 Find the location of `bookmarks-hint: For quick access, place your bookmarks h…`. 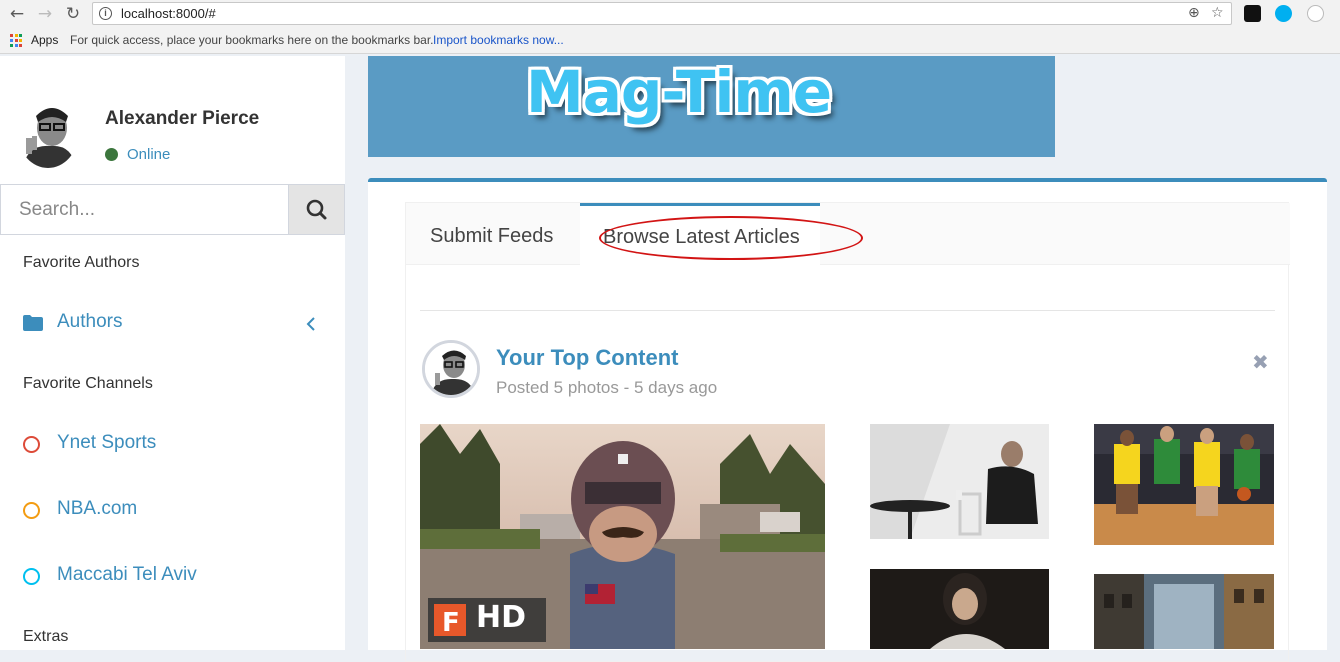

bookmarks-hint: For quick access, place your bookmarks h… is located at coordinates (252, 40).